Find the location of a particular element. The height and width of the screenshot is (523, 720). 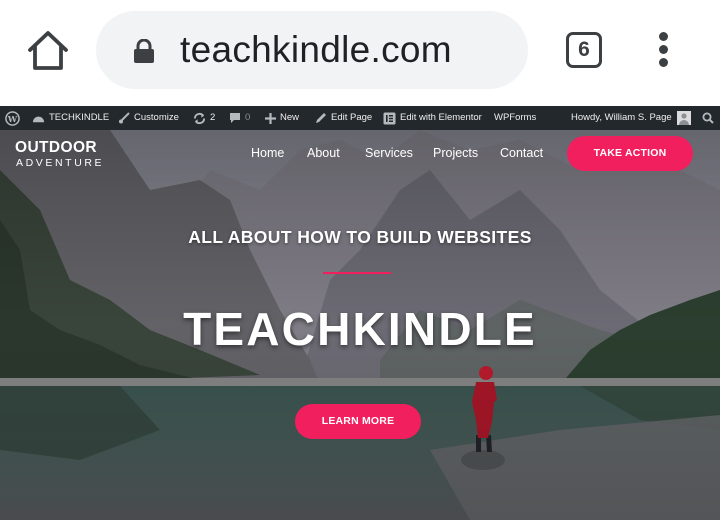

take-action-button: TAKE ACTION is located at coordinates (630, 153).